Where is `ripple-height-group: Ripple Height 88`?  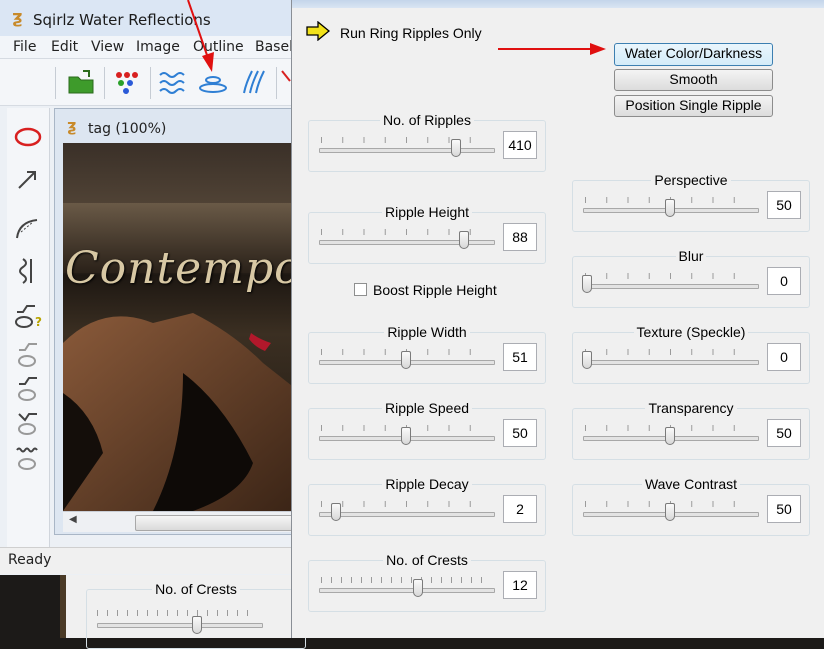
ripple-height-group: Ripple Height 88 is located at coordinates (427, 234).